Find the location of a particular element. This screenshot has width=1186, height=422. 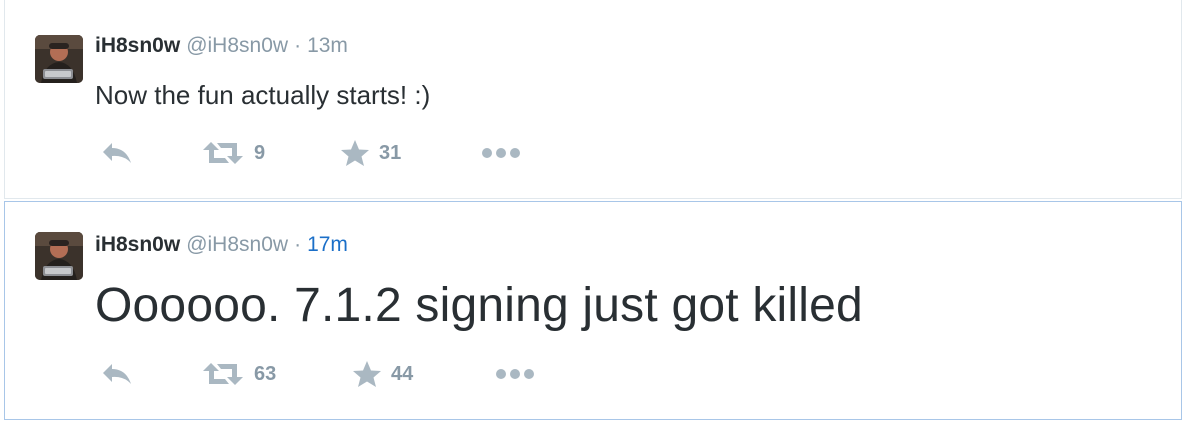

tweet-text: Now the fun actually starts! :) is located at coordinates (263, 95).